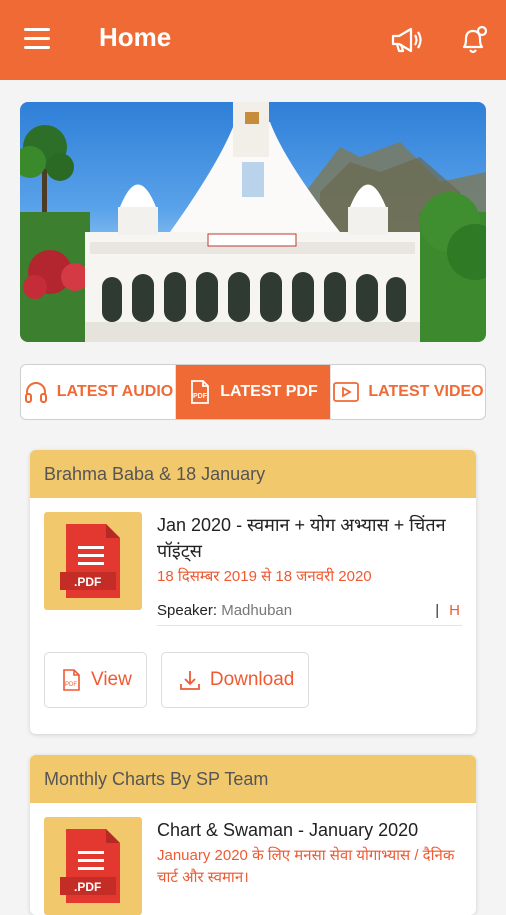 The height and width of the screenshot is (915, 506). What do you see at coordinates (37, 39) in the screenshot?
I see `menu-icon` at bounding box center [37, 39].